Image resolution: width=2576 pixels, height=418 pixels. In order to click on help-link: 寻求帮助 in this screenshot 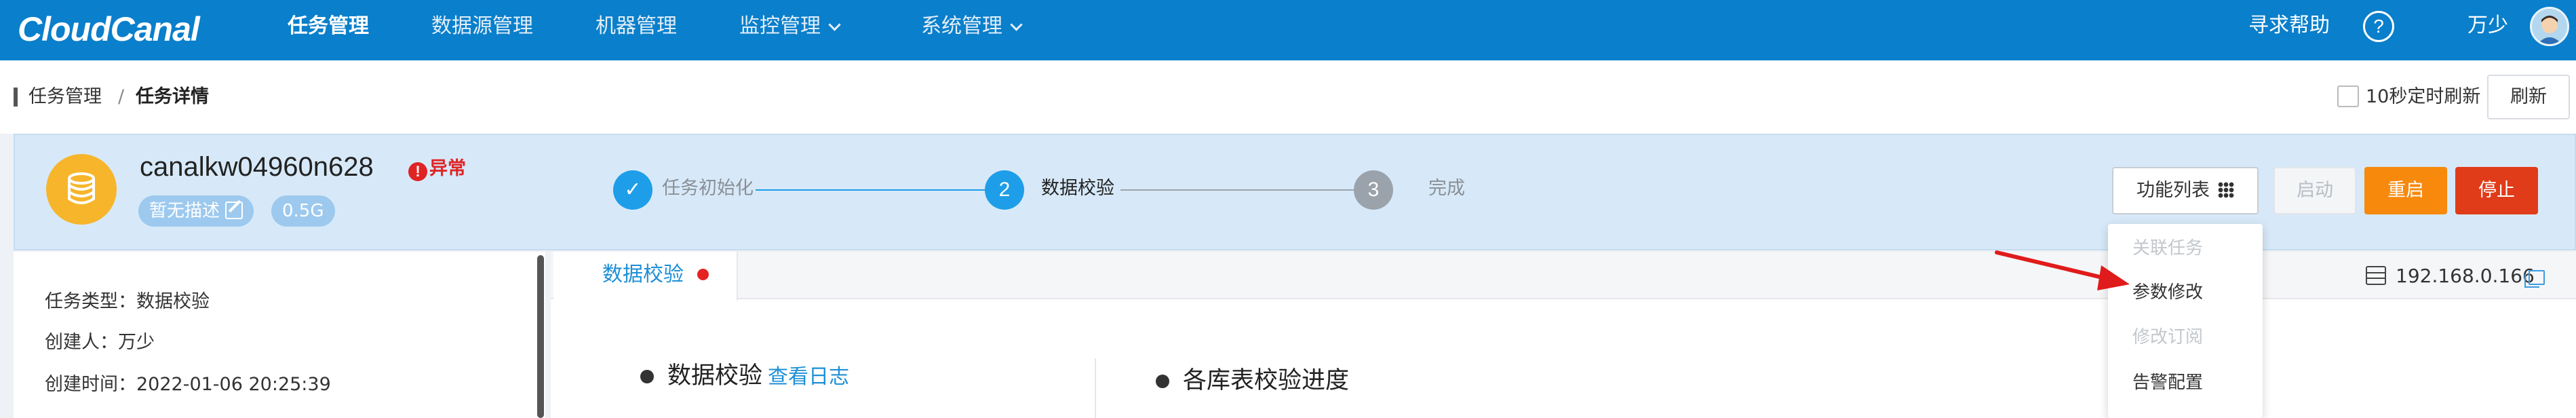, I will do `click(2289, 26)`.